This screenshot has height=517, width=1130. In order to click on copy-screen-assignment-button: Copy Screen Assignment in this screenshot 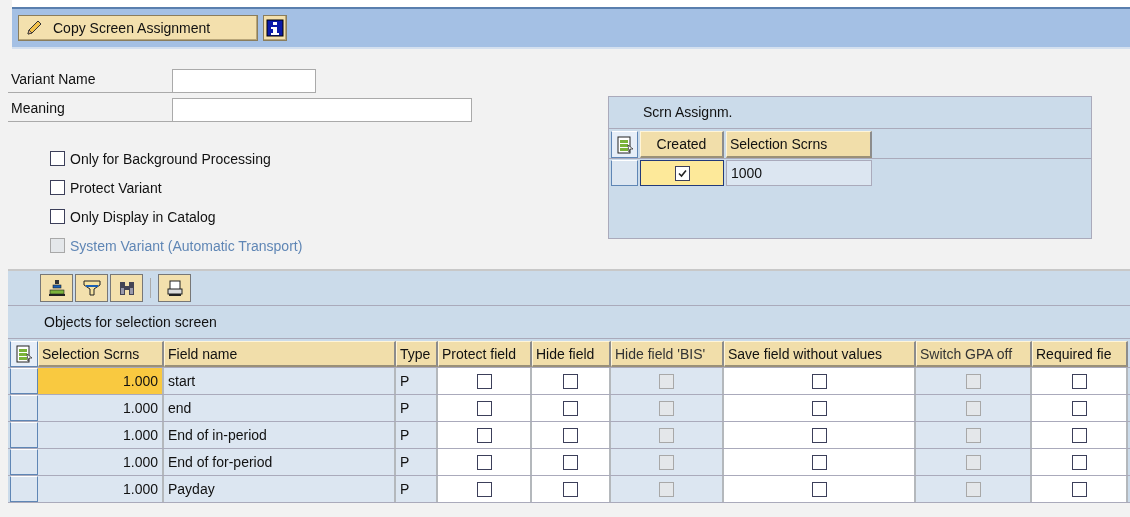, I will do `click(138, 28)`.